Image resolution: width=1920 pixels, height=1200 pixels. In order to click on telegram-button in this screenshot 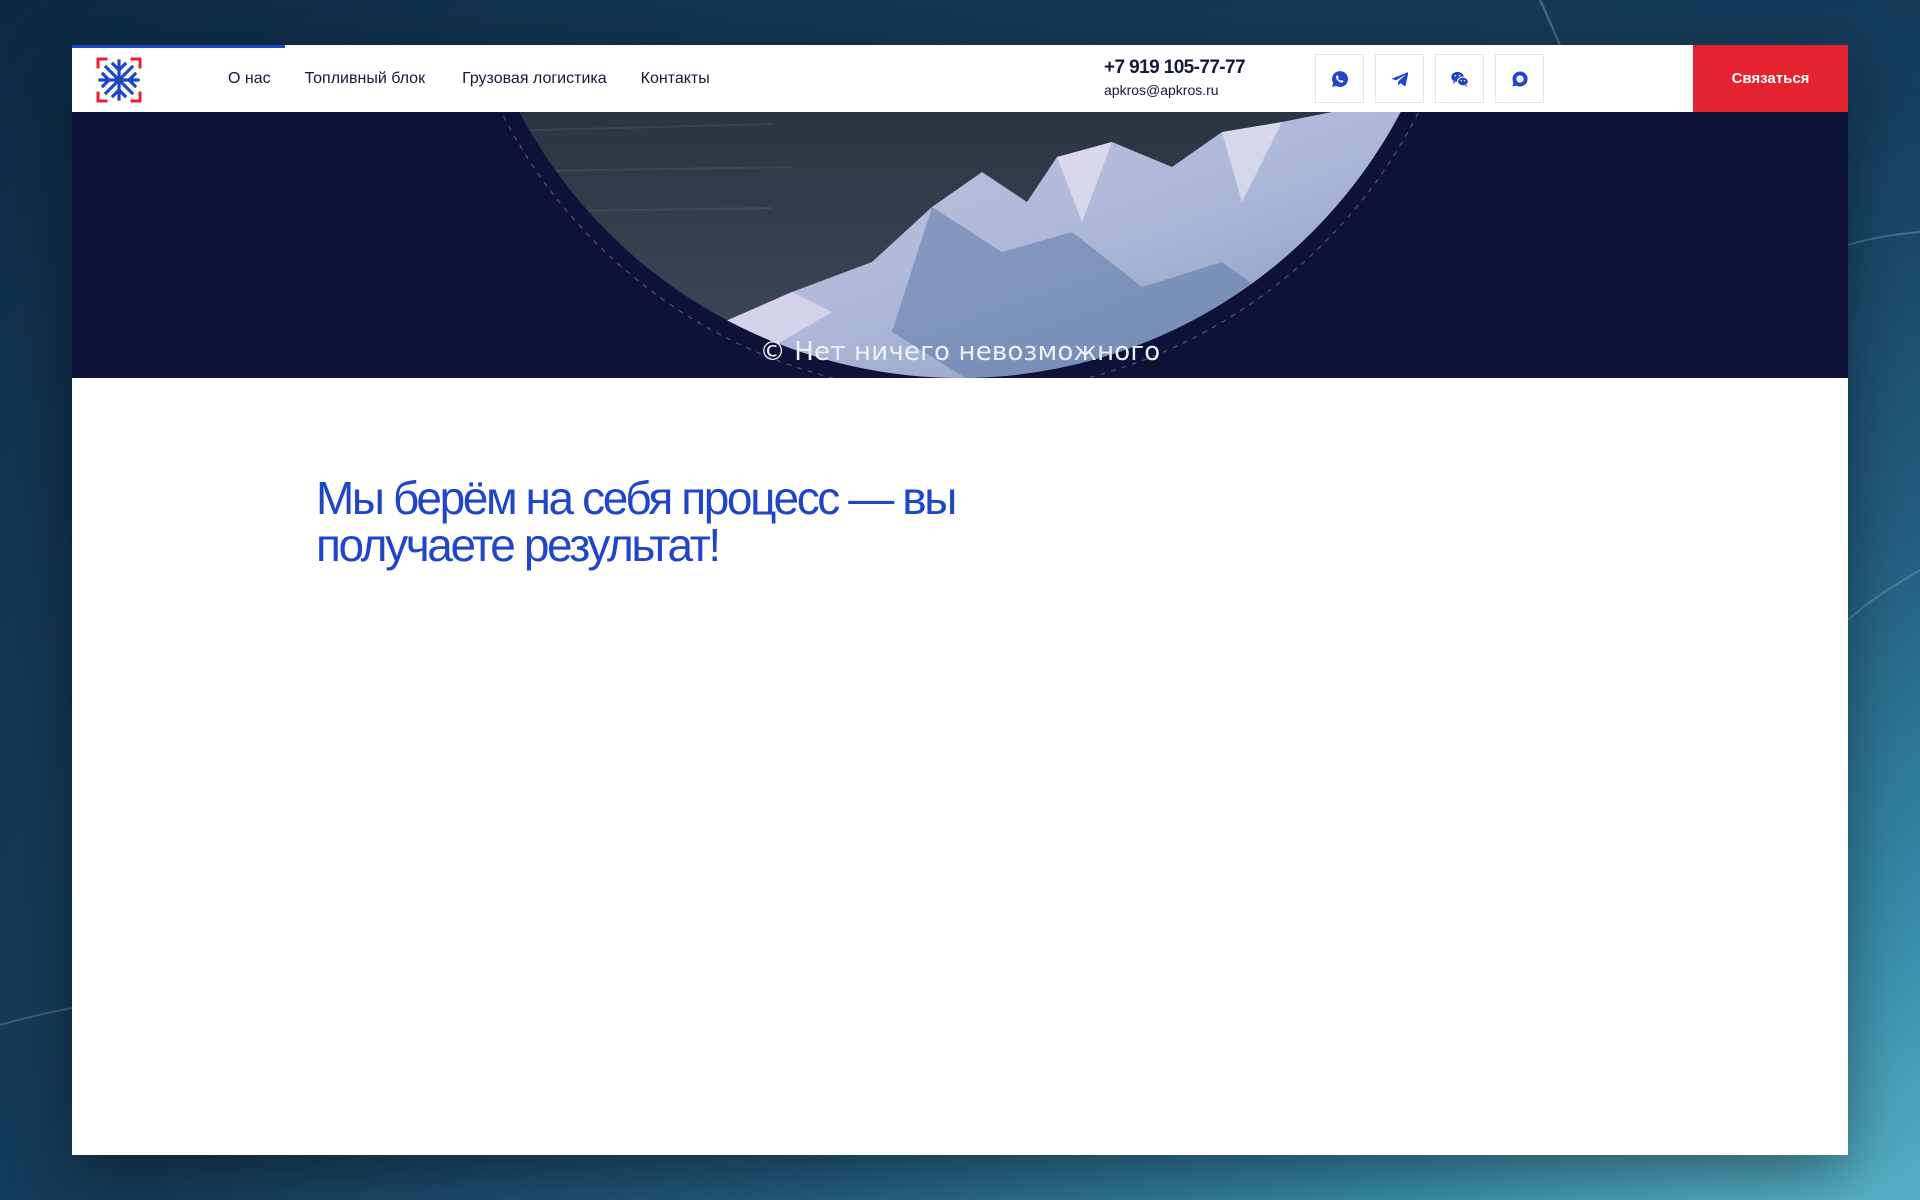, I will do `click(1399, 78)`.